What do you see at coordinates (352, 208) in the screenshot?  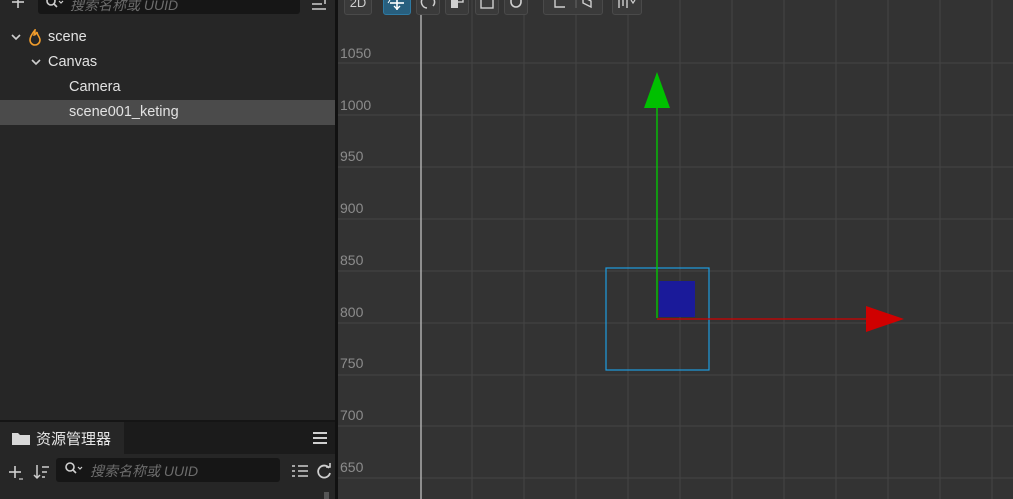 I see `y-axis-label: 900` at bounding box center [352, 208].